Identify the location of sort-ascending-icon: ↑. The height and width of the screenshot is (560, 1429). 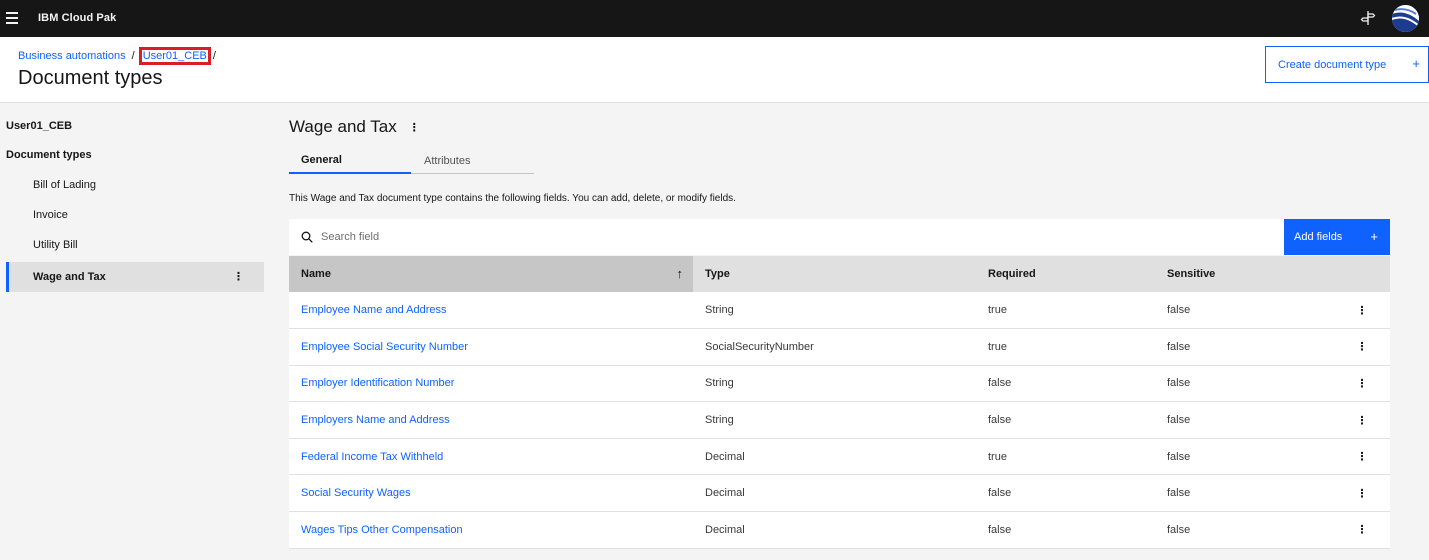
(680, 273).